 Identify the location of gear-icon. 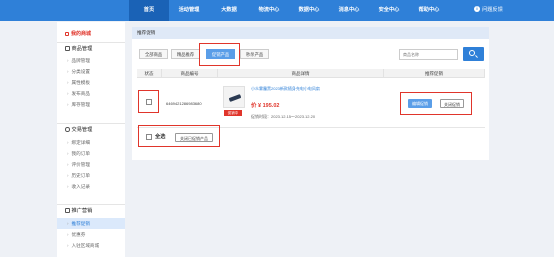
(67, 129).